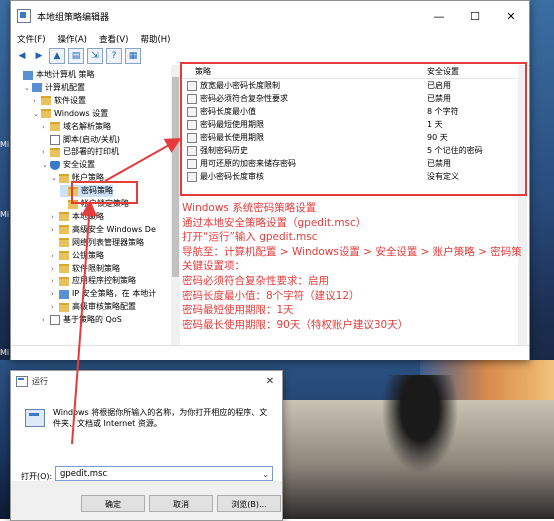  I want to click on tree-item: ⌄ Windows 设置, so click(70, 114).